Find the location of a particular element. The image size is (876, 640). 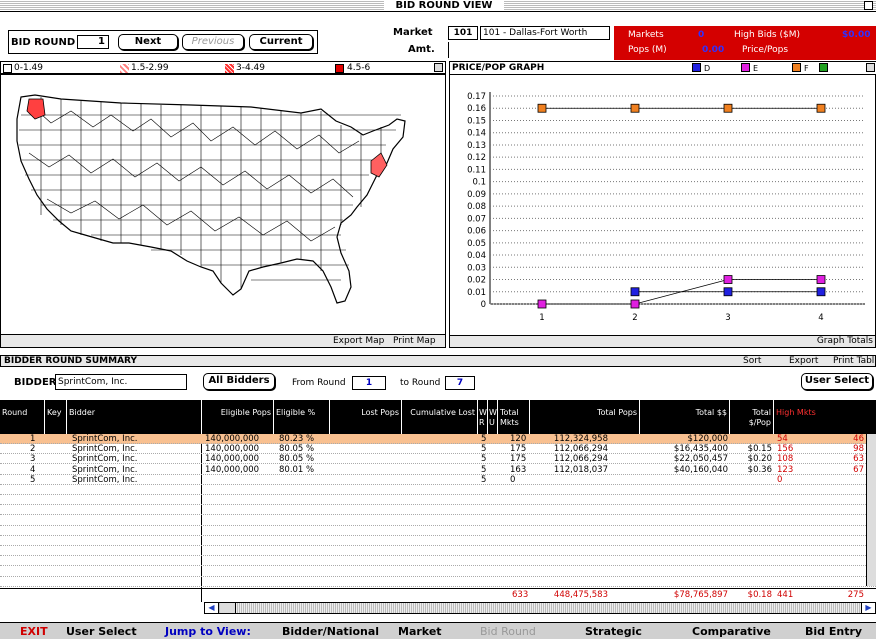

bidder-field: SprintCom, Inc. is located at coordinates (121, 382).